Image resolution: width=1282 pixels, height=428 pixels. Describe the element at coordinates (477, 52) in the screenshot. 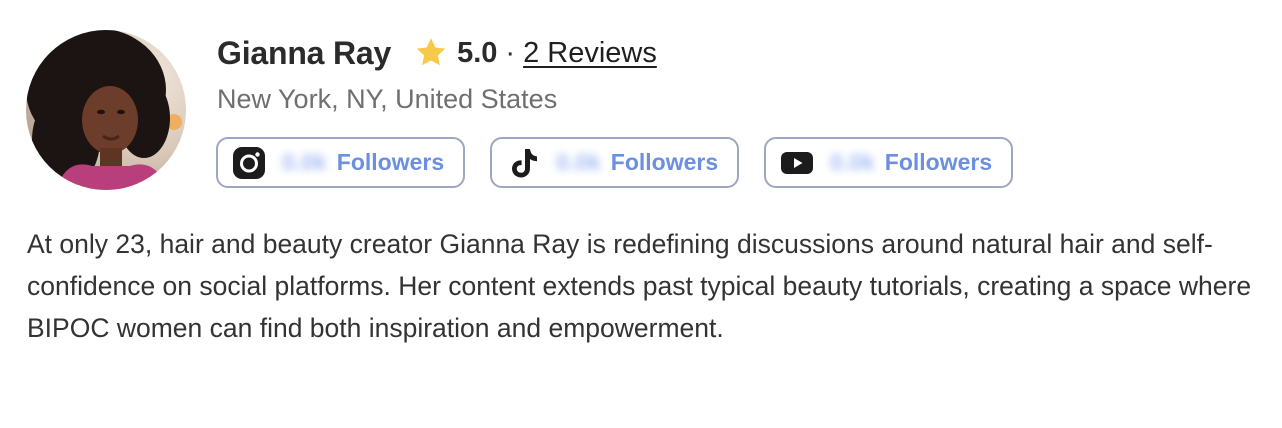

I see `rating-value: 5.0` at that location.